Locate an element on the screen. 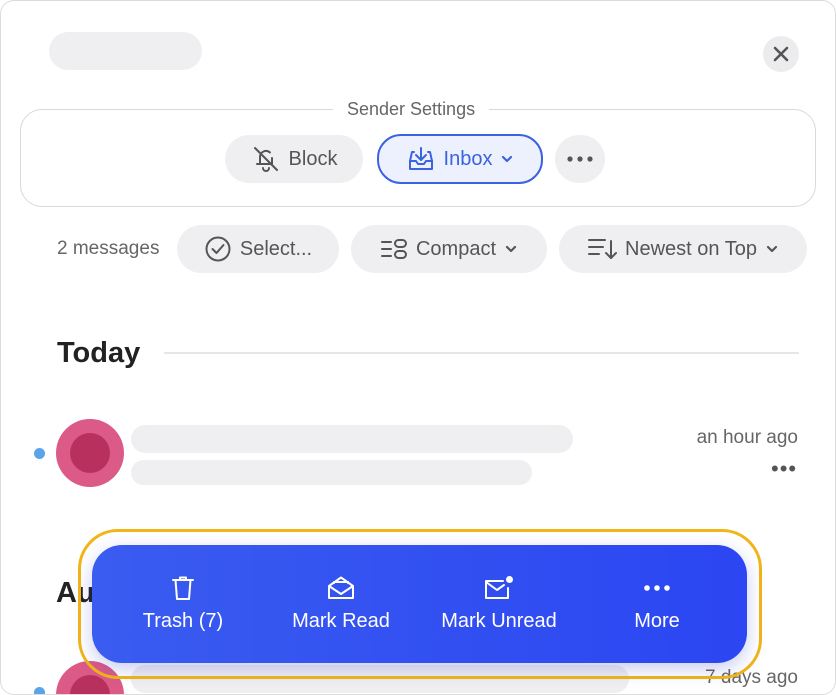 This screenshot has height=695, width=836. sender-name-placeholder is located at coordinates (125, 51).